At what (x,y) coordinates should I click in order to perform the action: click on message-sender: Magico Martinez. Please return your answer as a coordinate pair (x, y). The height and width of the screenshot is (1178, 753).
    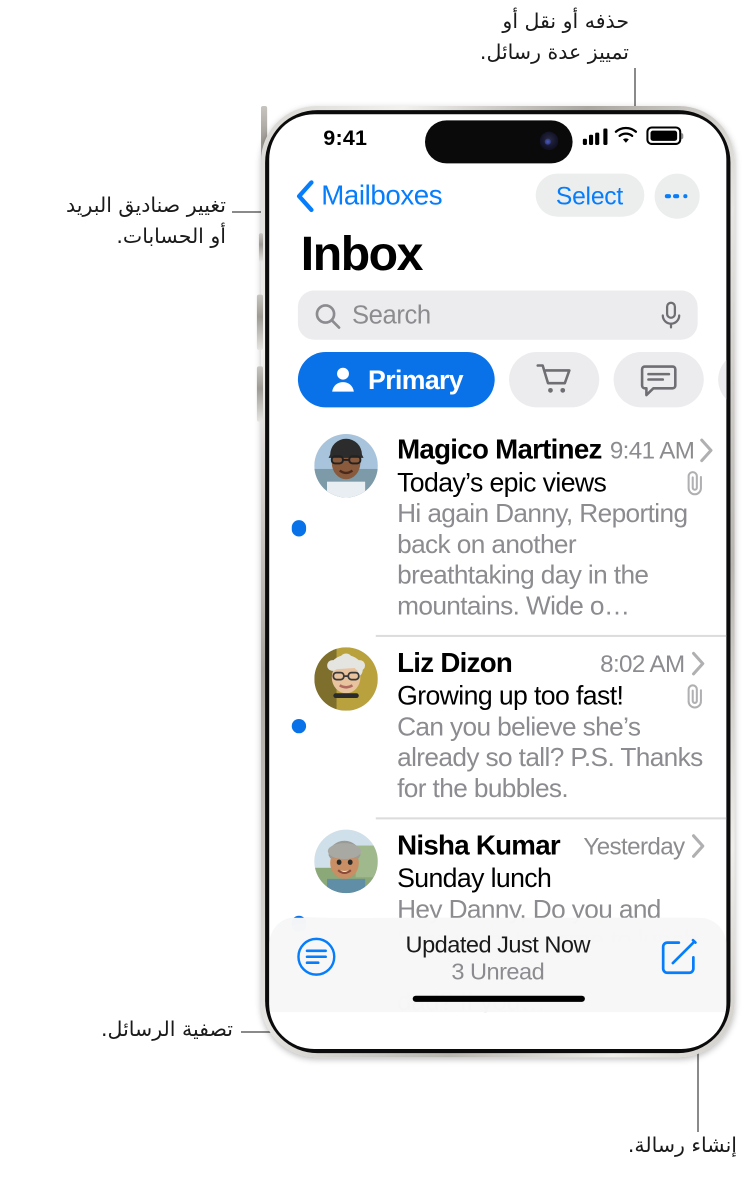
    Looking at the image, I should click on (499, 450).